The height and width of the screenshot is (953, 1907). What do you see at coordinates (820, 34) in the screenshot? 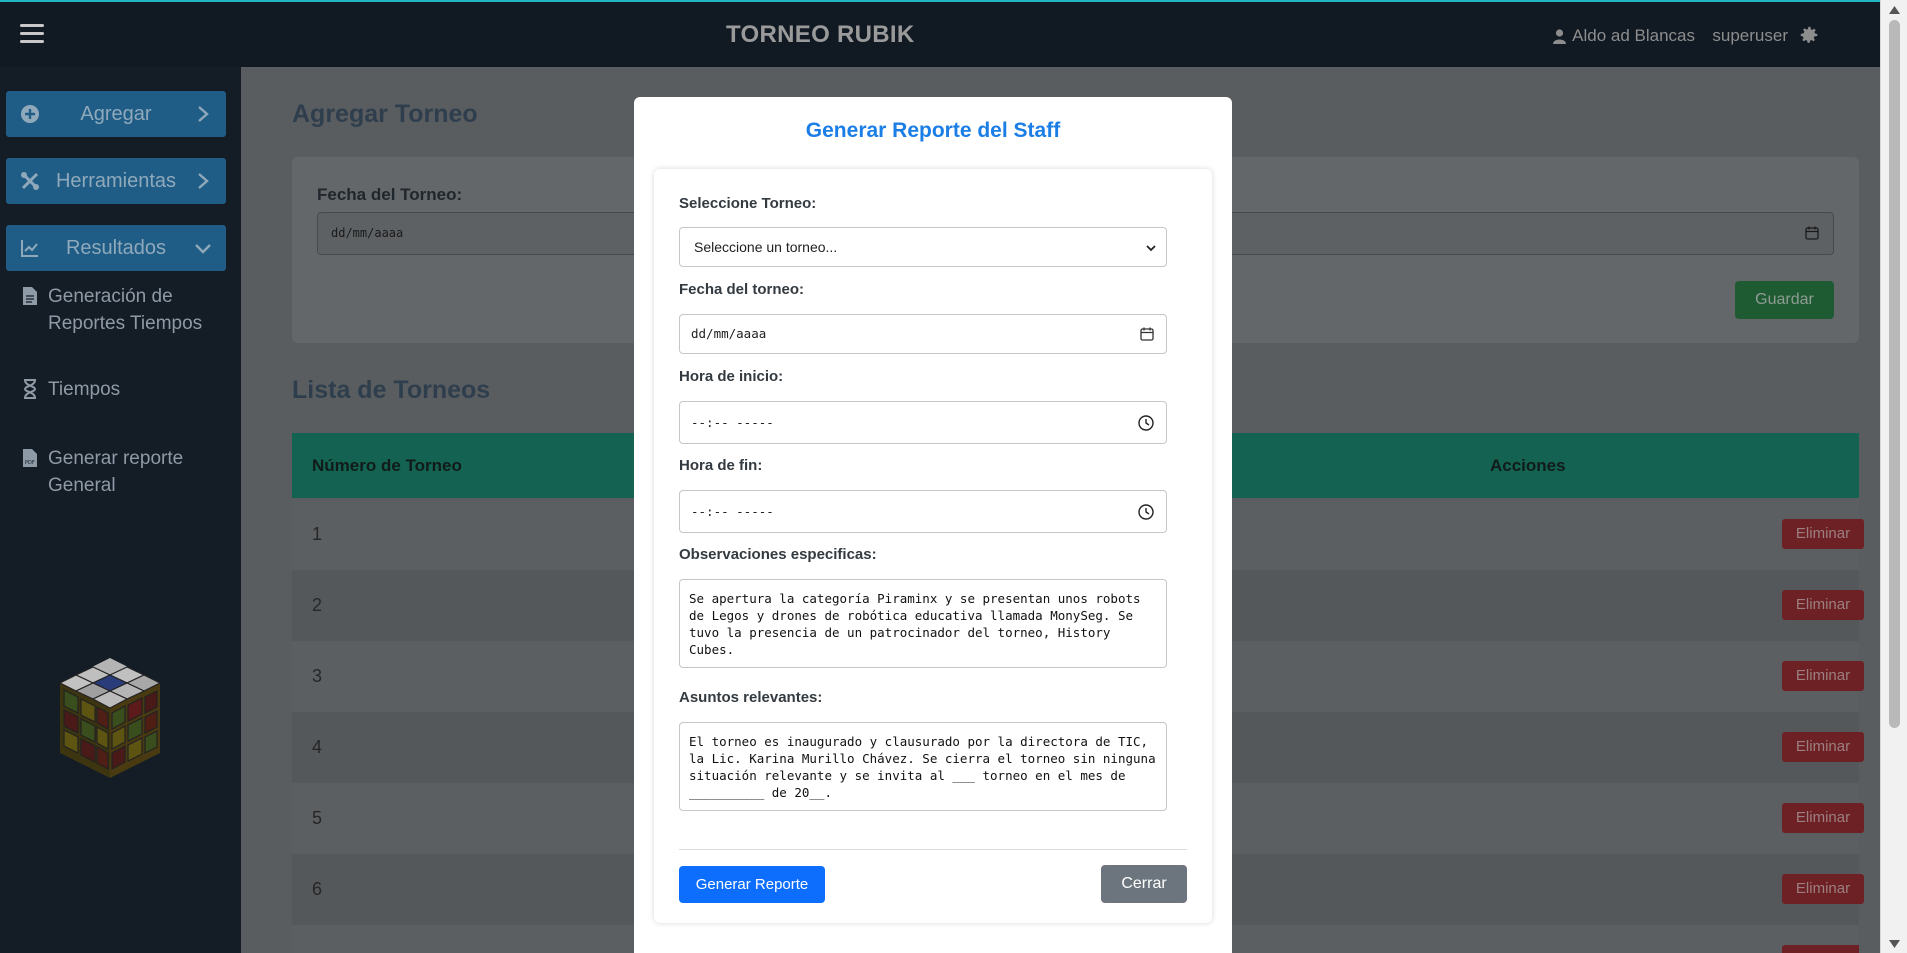
I see `brand-title: TORNEO RUBIK` at bounding box center [820, 34].